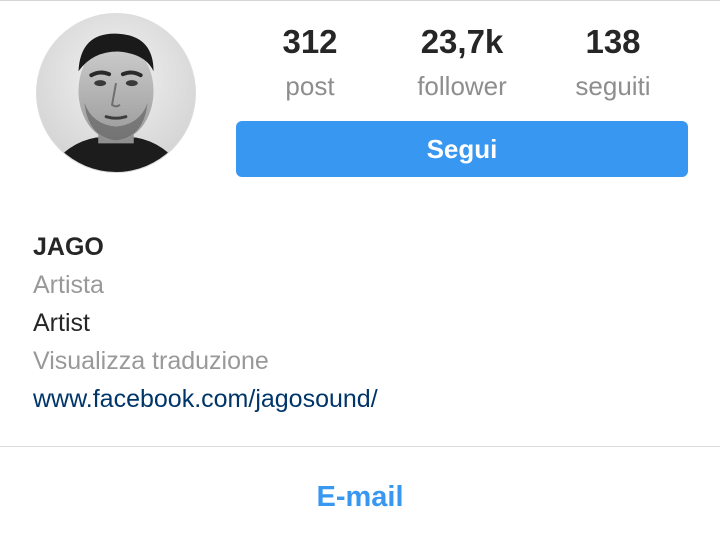 This screenshot has width=720, height=541. I want to click on stat-posts: 312 post, so click(310, 64).